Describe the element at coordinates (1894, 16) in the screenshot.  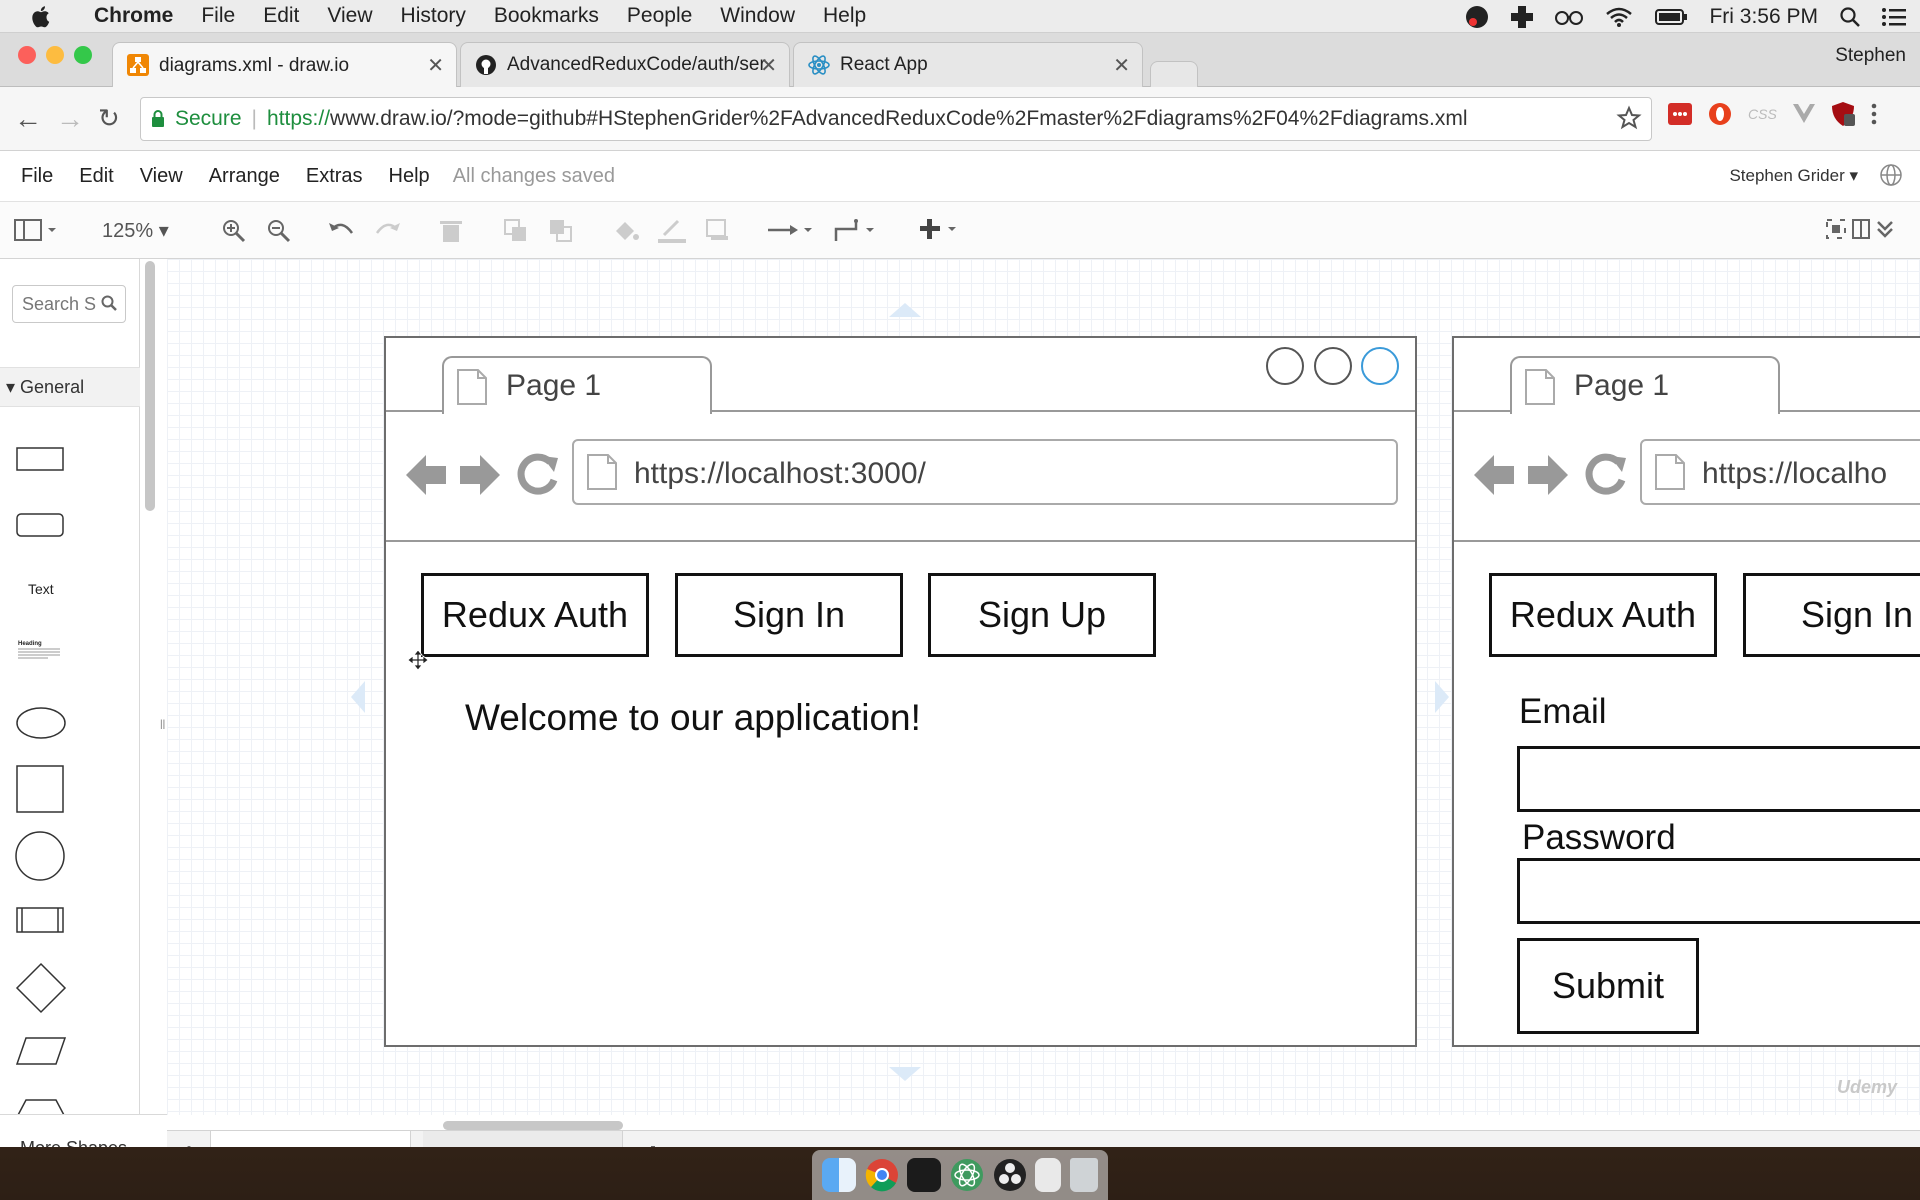
I see `notification-center-icon` at that location.